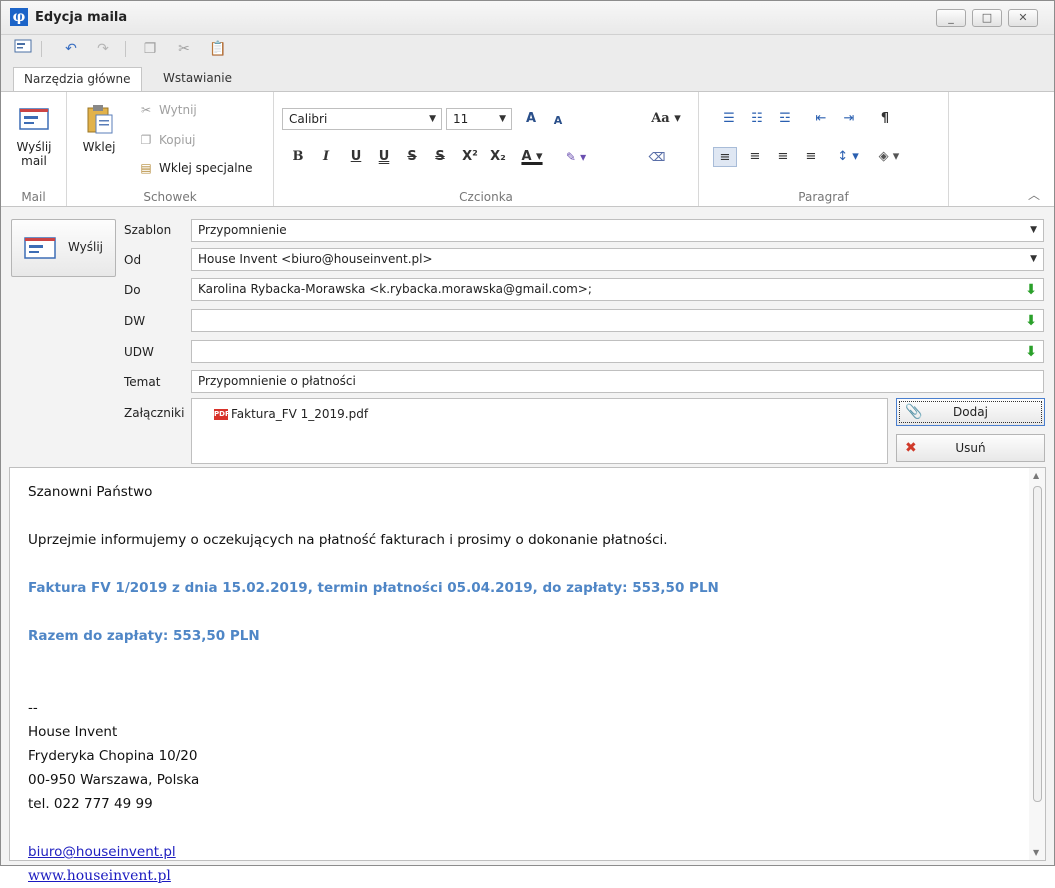  I want to click on tab-insert: Wstawianie, so click(197, 79).